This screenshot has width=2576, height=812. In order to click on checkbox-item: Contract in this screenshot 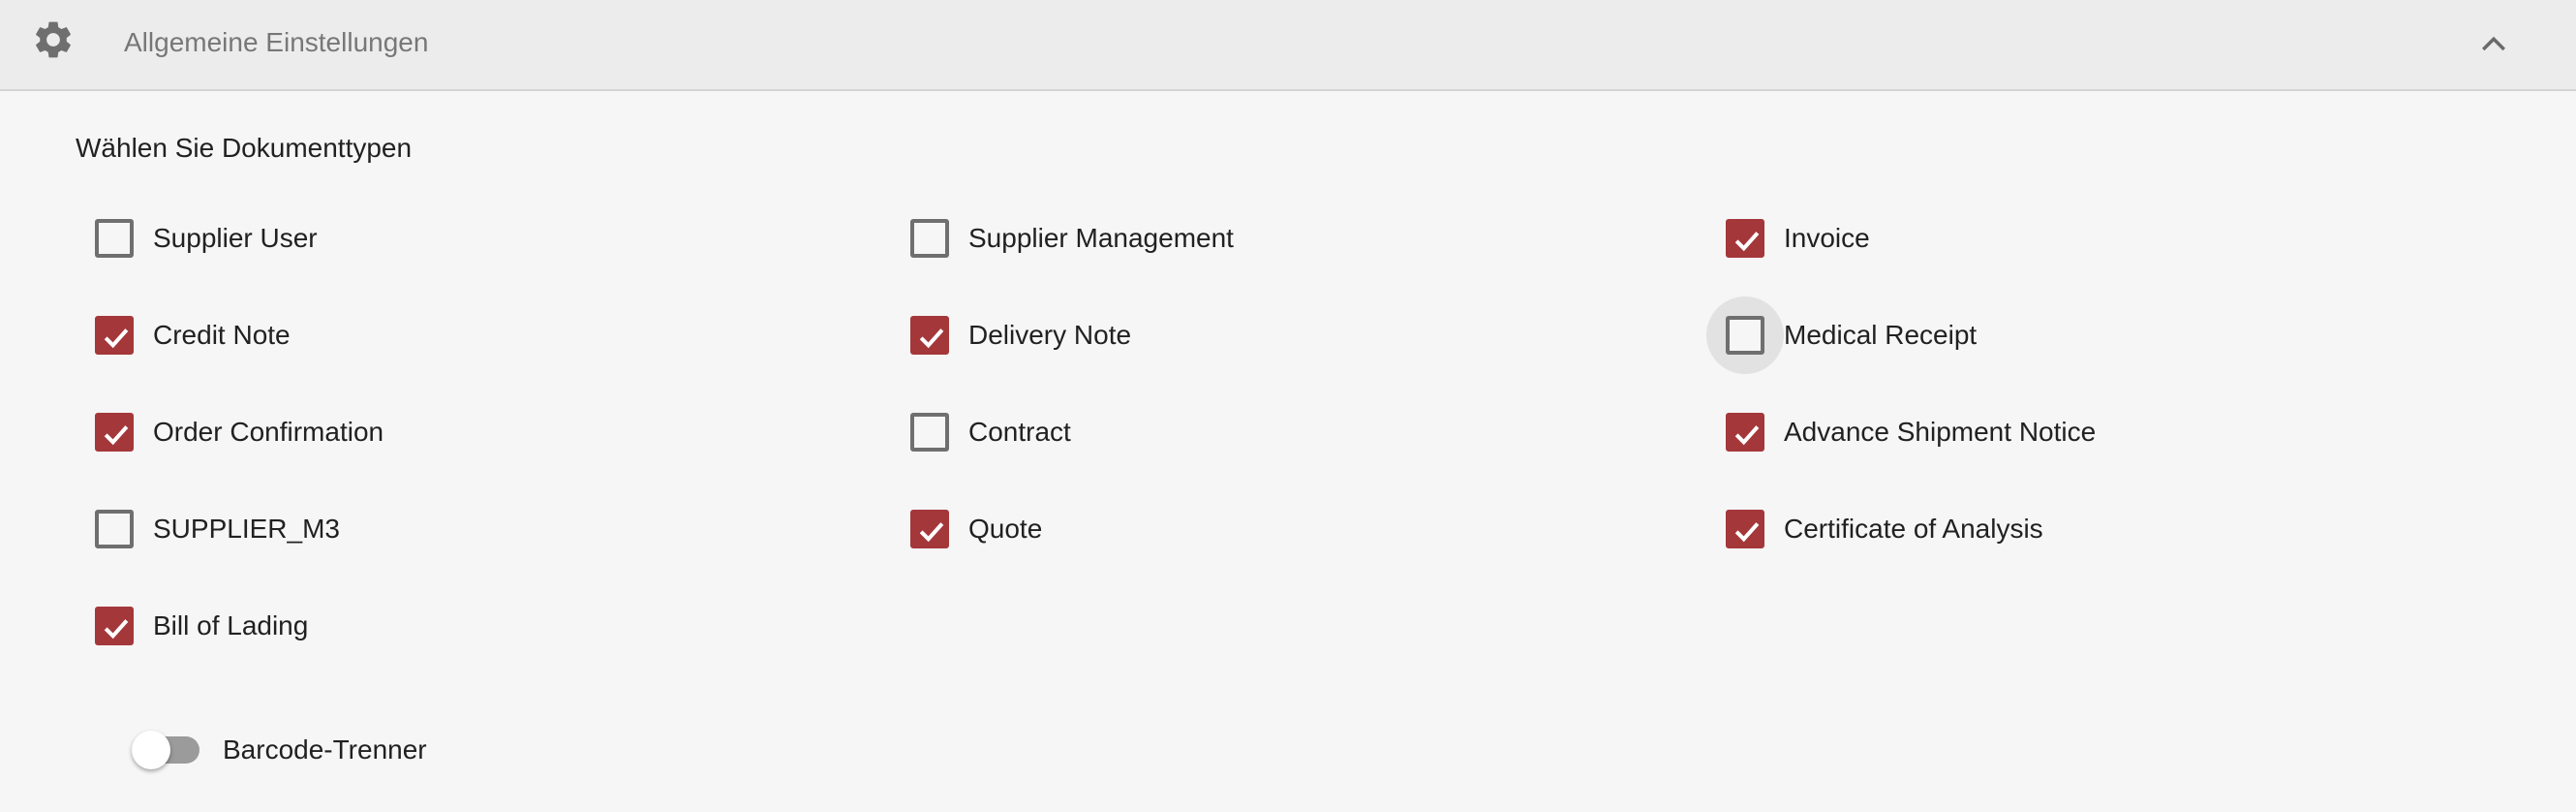, I will do `click(990, 432)`.